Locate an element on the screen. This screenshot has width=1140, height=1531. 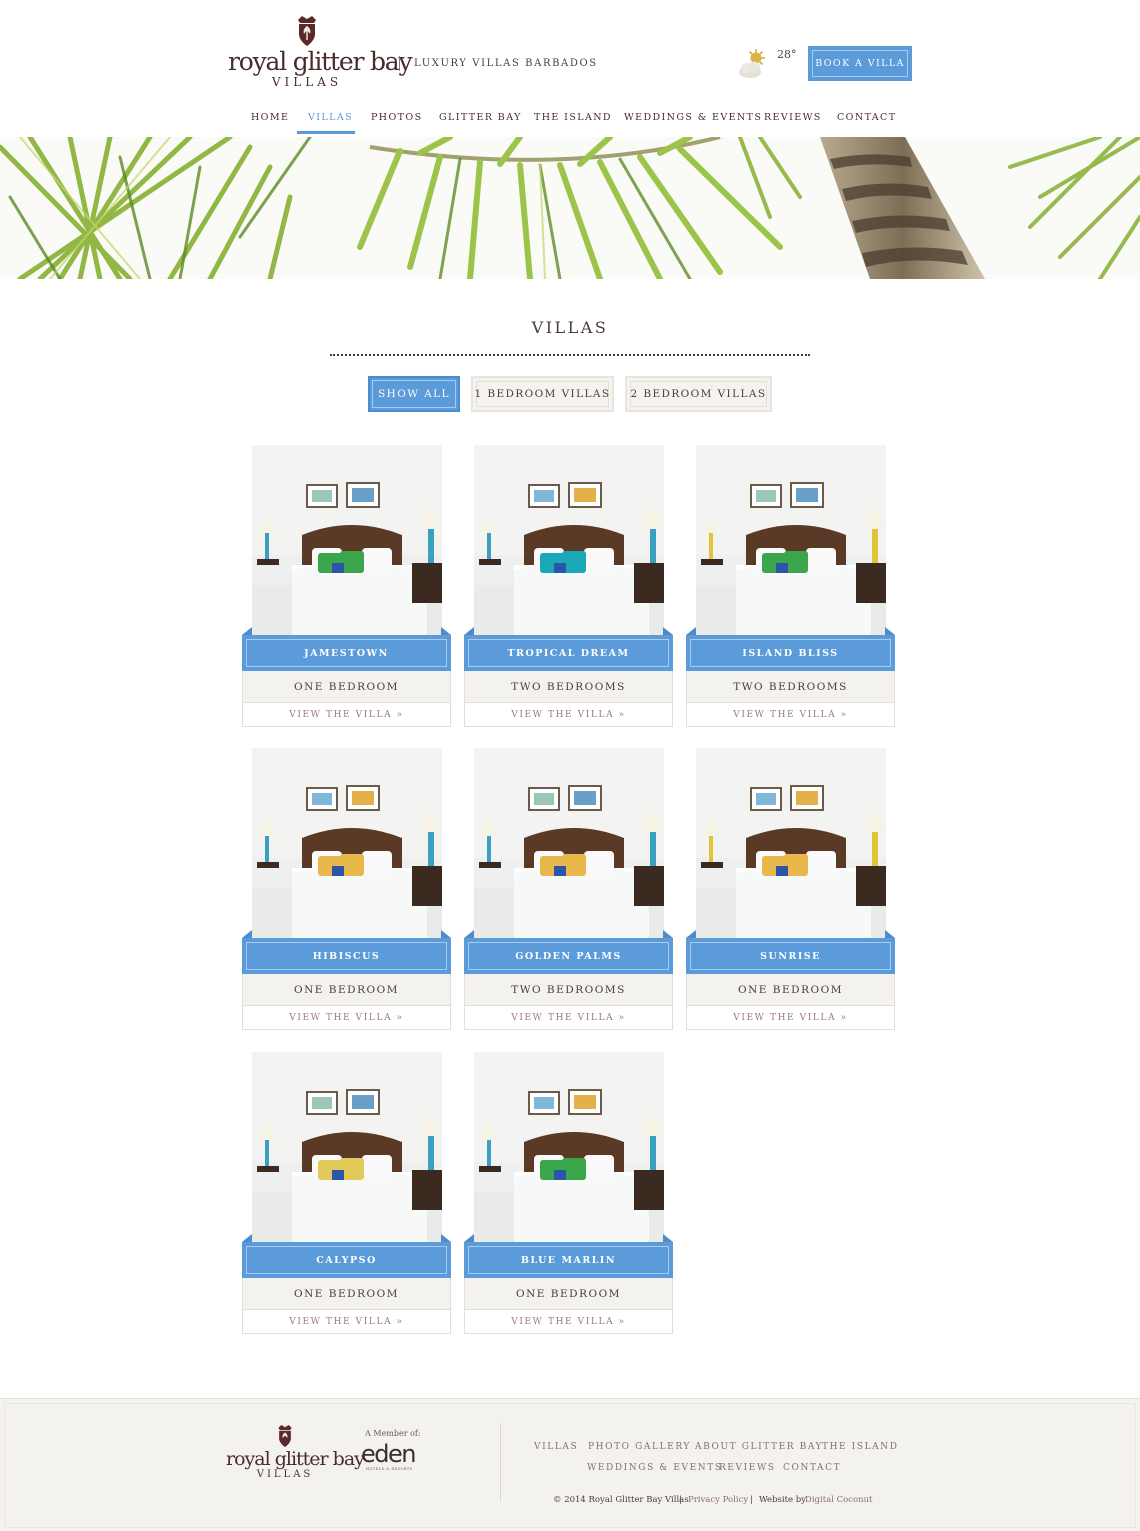
nav-item-home: HOME is located at coordinates (270, 123).